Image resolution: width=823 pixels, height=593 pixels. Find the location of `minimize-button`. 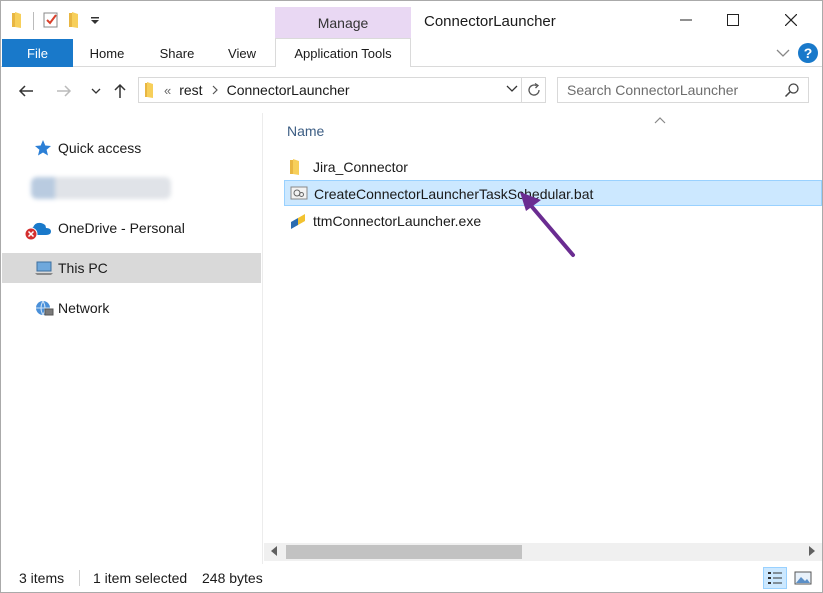

minimize-button is located at coordinates (686, 20).